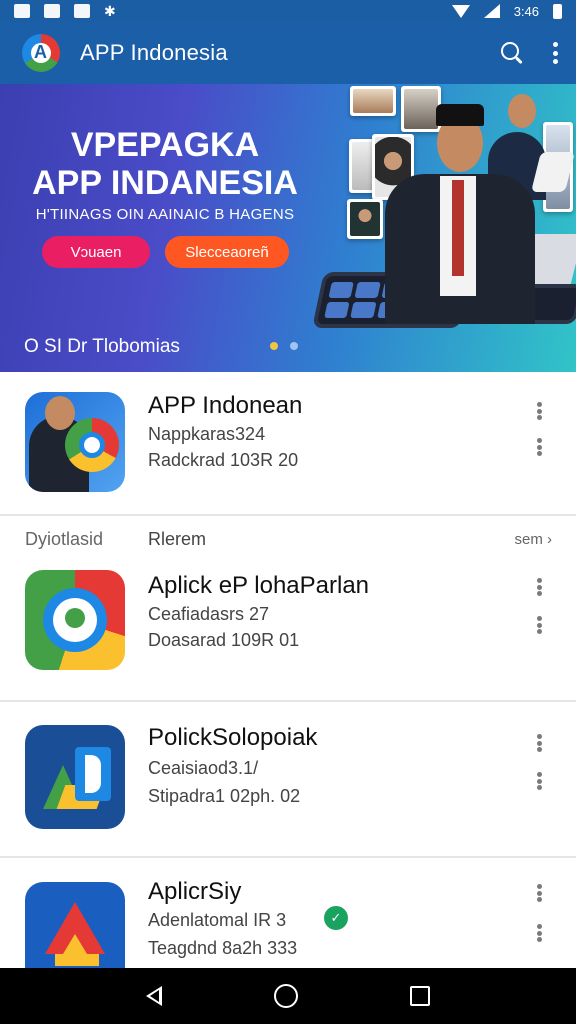 The height and width of the screenshot is (1024, 576). I want to click on wifi-icon, so click(460, 11).